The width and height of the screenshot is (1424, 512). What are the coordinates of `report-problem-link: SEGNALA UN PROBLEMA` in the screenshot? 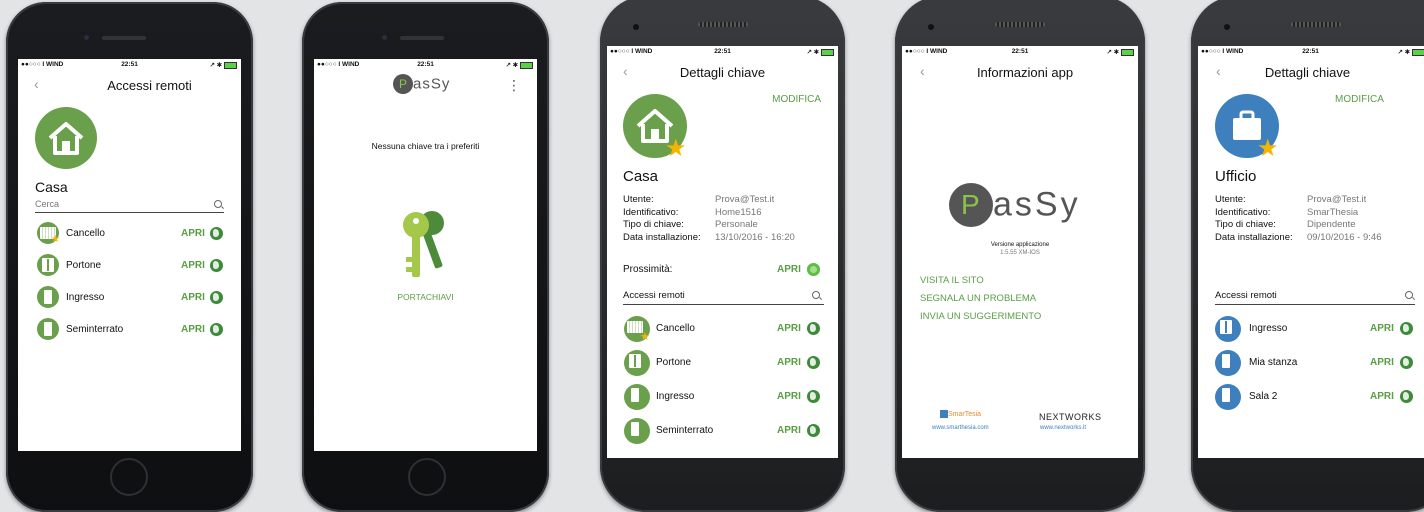 It's located at (978, 298).